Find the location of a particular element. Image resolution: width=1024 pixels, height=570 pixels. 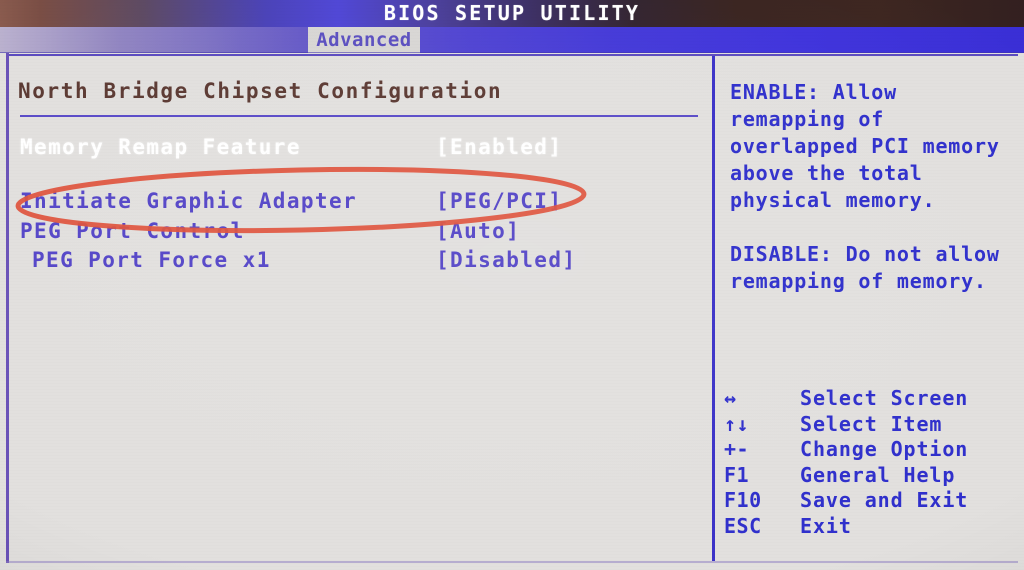

key-legend-label: Save and Exit is located at coordinates (884, 500).